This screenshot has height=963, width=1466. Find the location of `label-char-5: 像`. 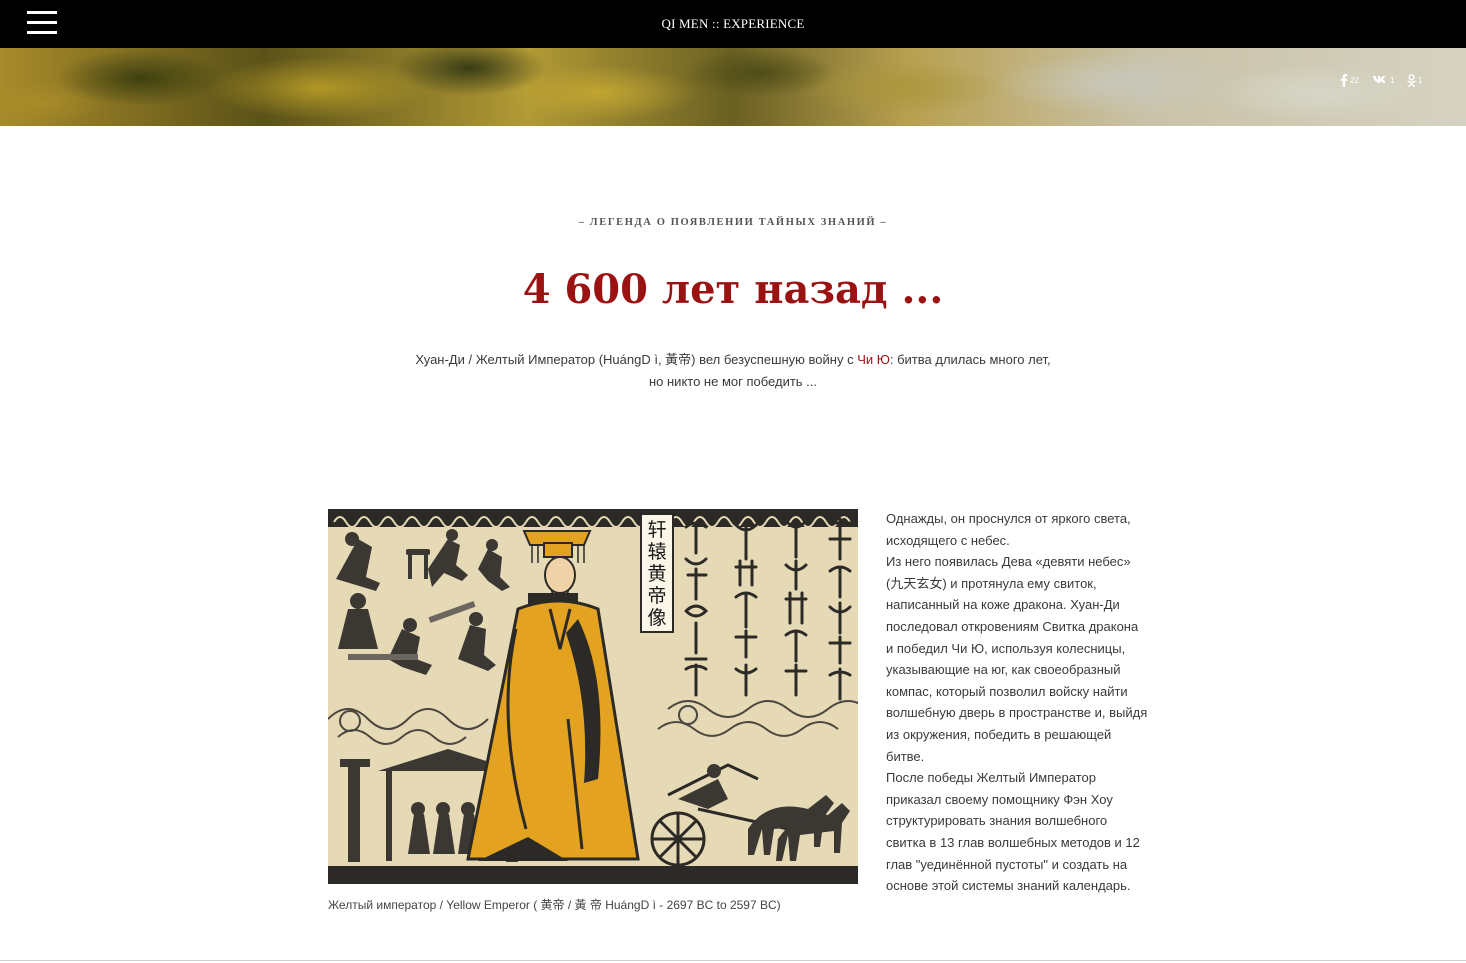

label-char-5: 像 is located at coordinates (656, 618).